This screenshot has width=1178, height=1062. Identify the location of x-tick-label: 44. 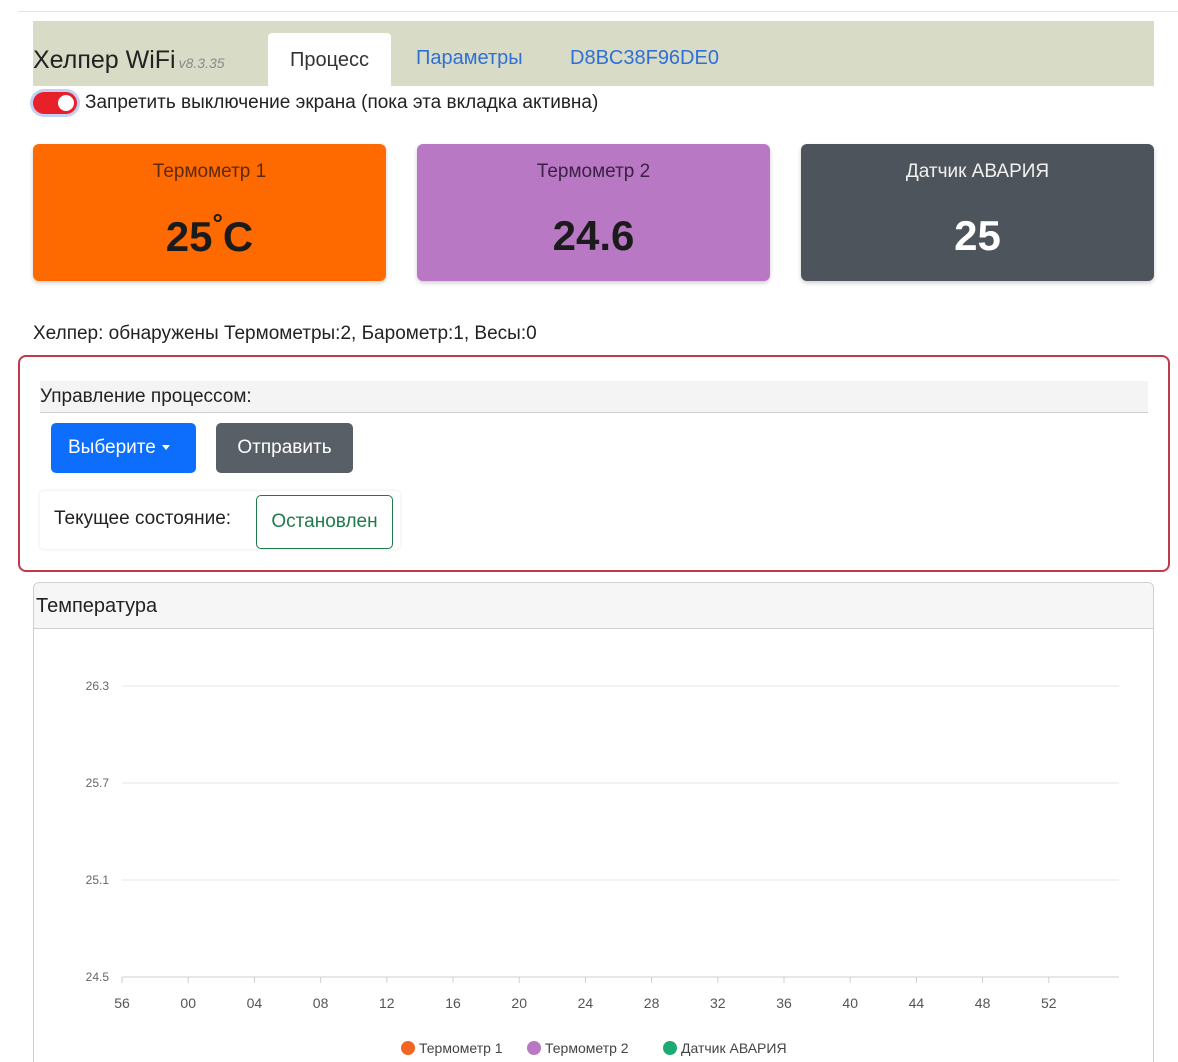
(917, 1003).